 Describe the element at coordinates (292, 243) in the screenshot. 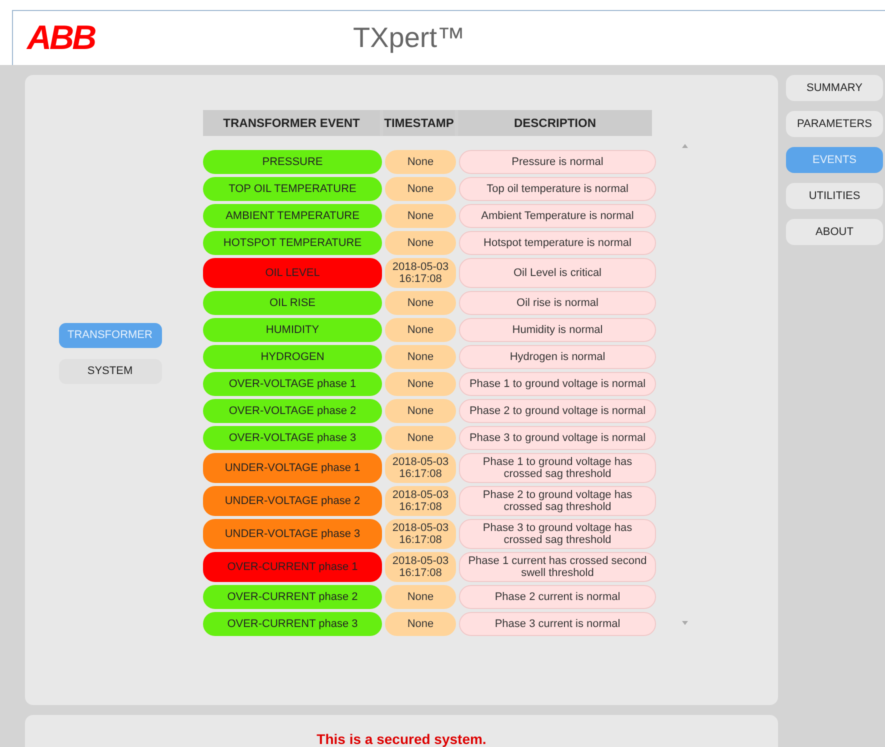

I see `event-status-cell: HOTSPOT TEMPERATURE` at that location.